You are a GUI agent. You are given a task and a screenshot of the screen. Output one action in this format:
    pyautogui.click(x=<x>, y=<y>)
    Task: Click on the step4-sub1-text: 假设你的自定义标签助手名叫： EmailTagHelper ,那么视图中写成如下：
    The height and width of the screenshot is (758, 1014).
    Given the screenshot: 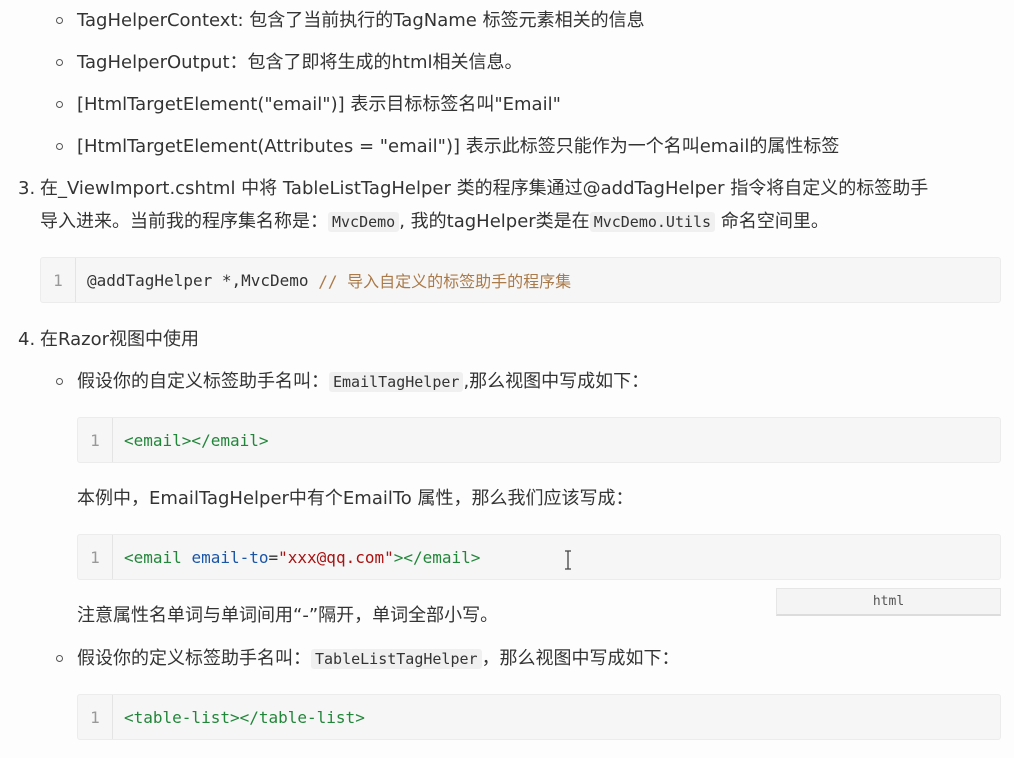 What is the action you would take?
    pyautogui.click(x=363, y=382)
    